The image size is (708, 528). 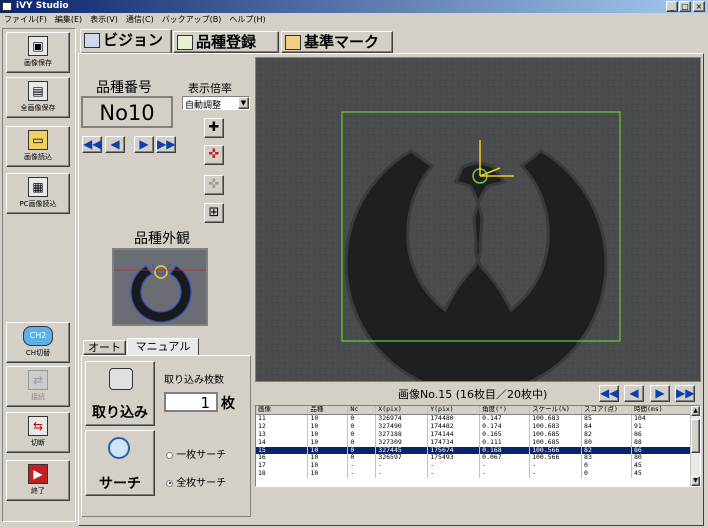 I want to click on save-image-button: ▣ 画像保存, so click(x=38, y=52).